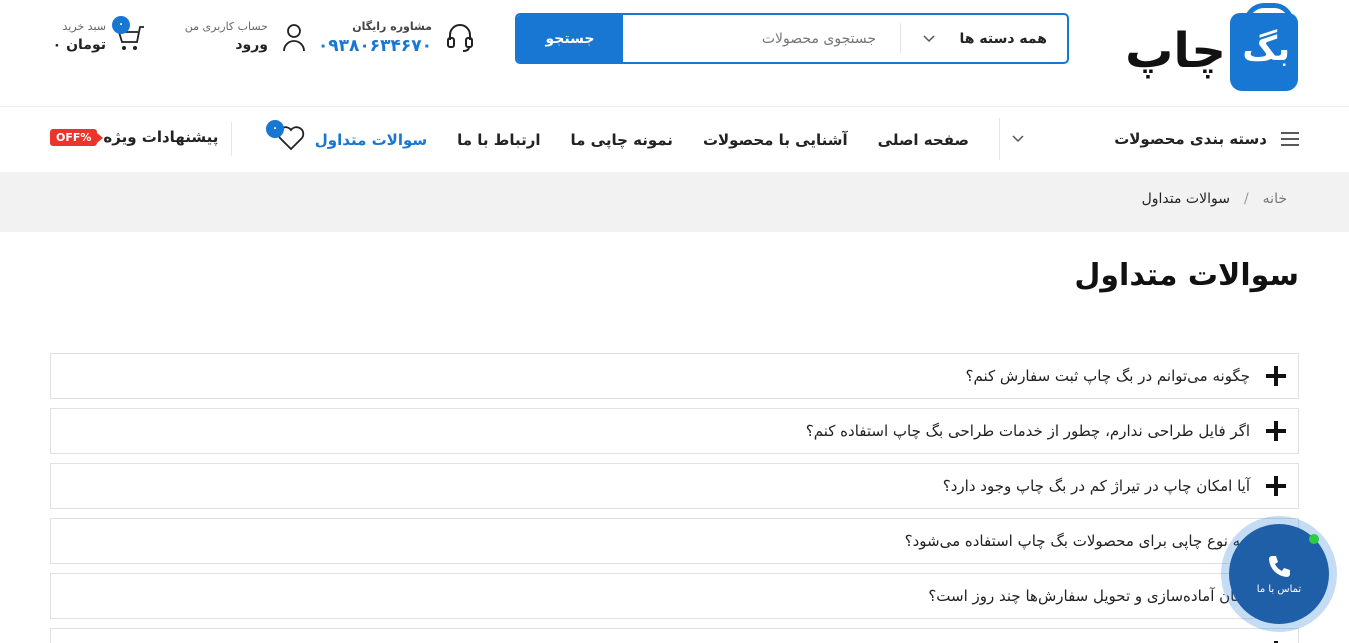 This screenshot has height=643, width=1349. I want to click on search-box: همه دسته ها جستجو, so click(792, 38).